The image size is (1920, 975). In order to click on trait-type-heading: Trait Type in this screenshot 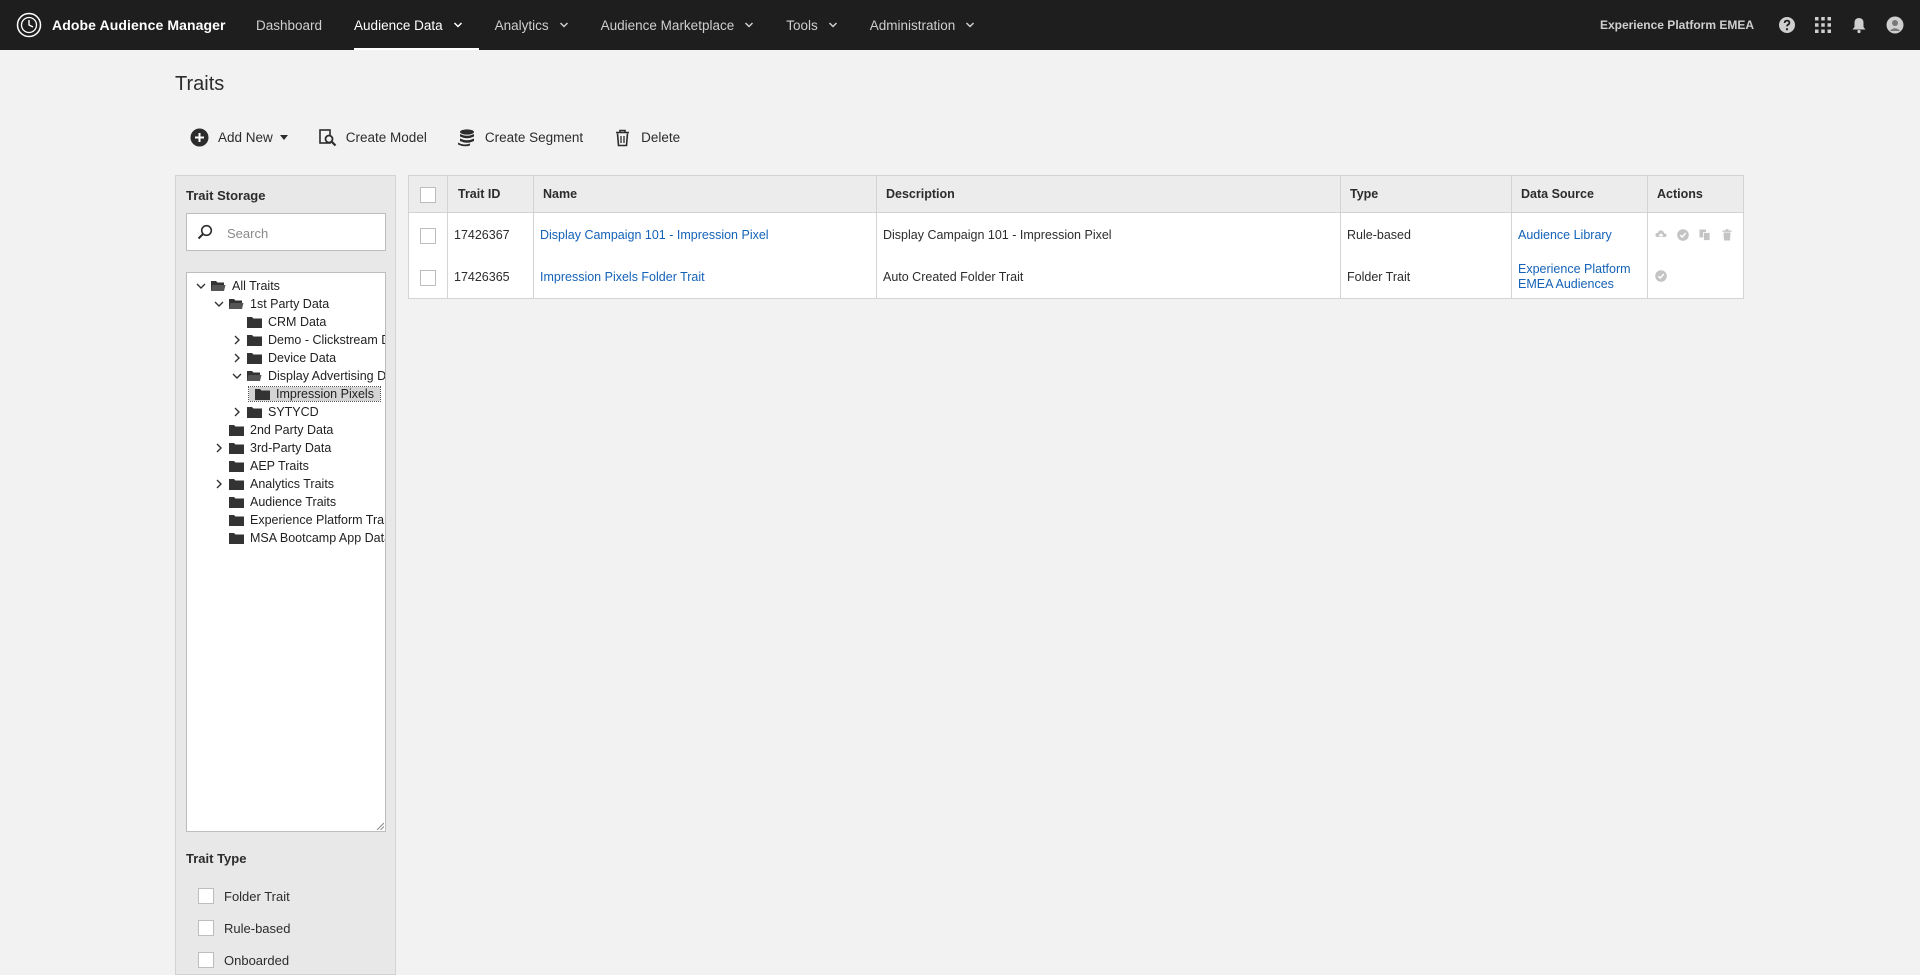, I will do `click(216, 858)`.